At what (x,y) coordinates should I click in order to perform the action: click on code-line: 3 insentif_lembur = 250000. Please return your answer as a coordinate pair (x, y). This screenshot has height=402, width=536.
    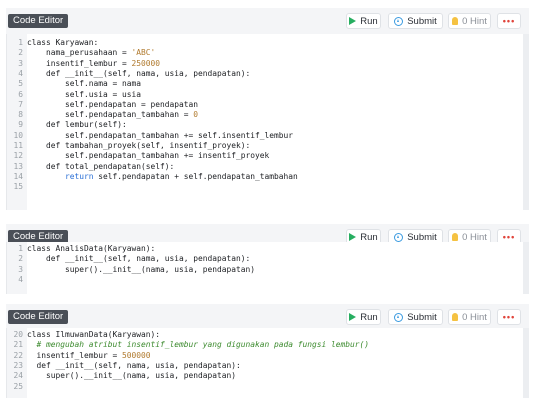
    Looking at the image, I should click on (83, 64).